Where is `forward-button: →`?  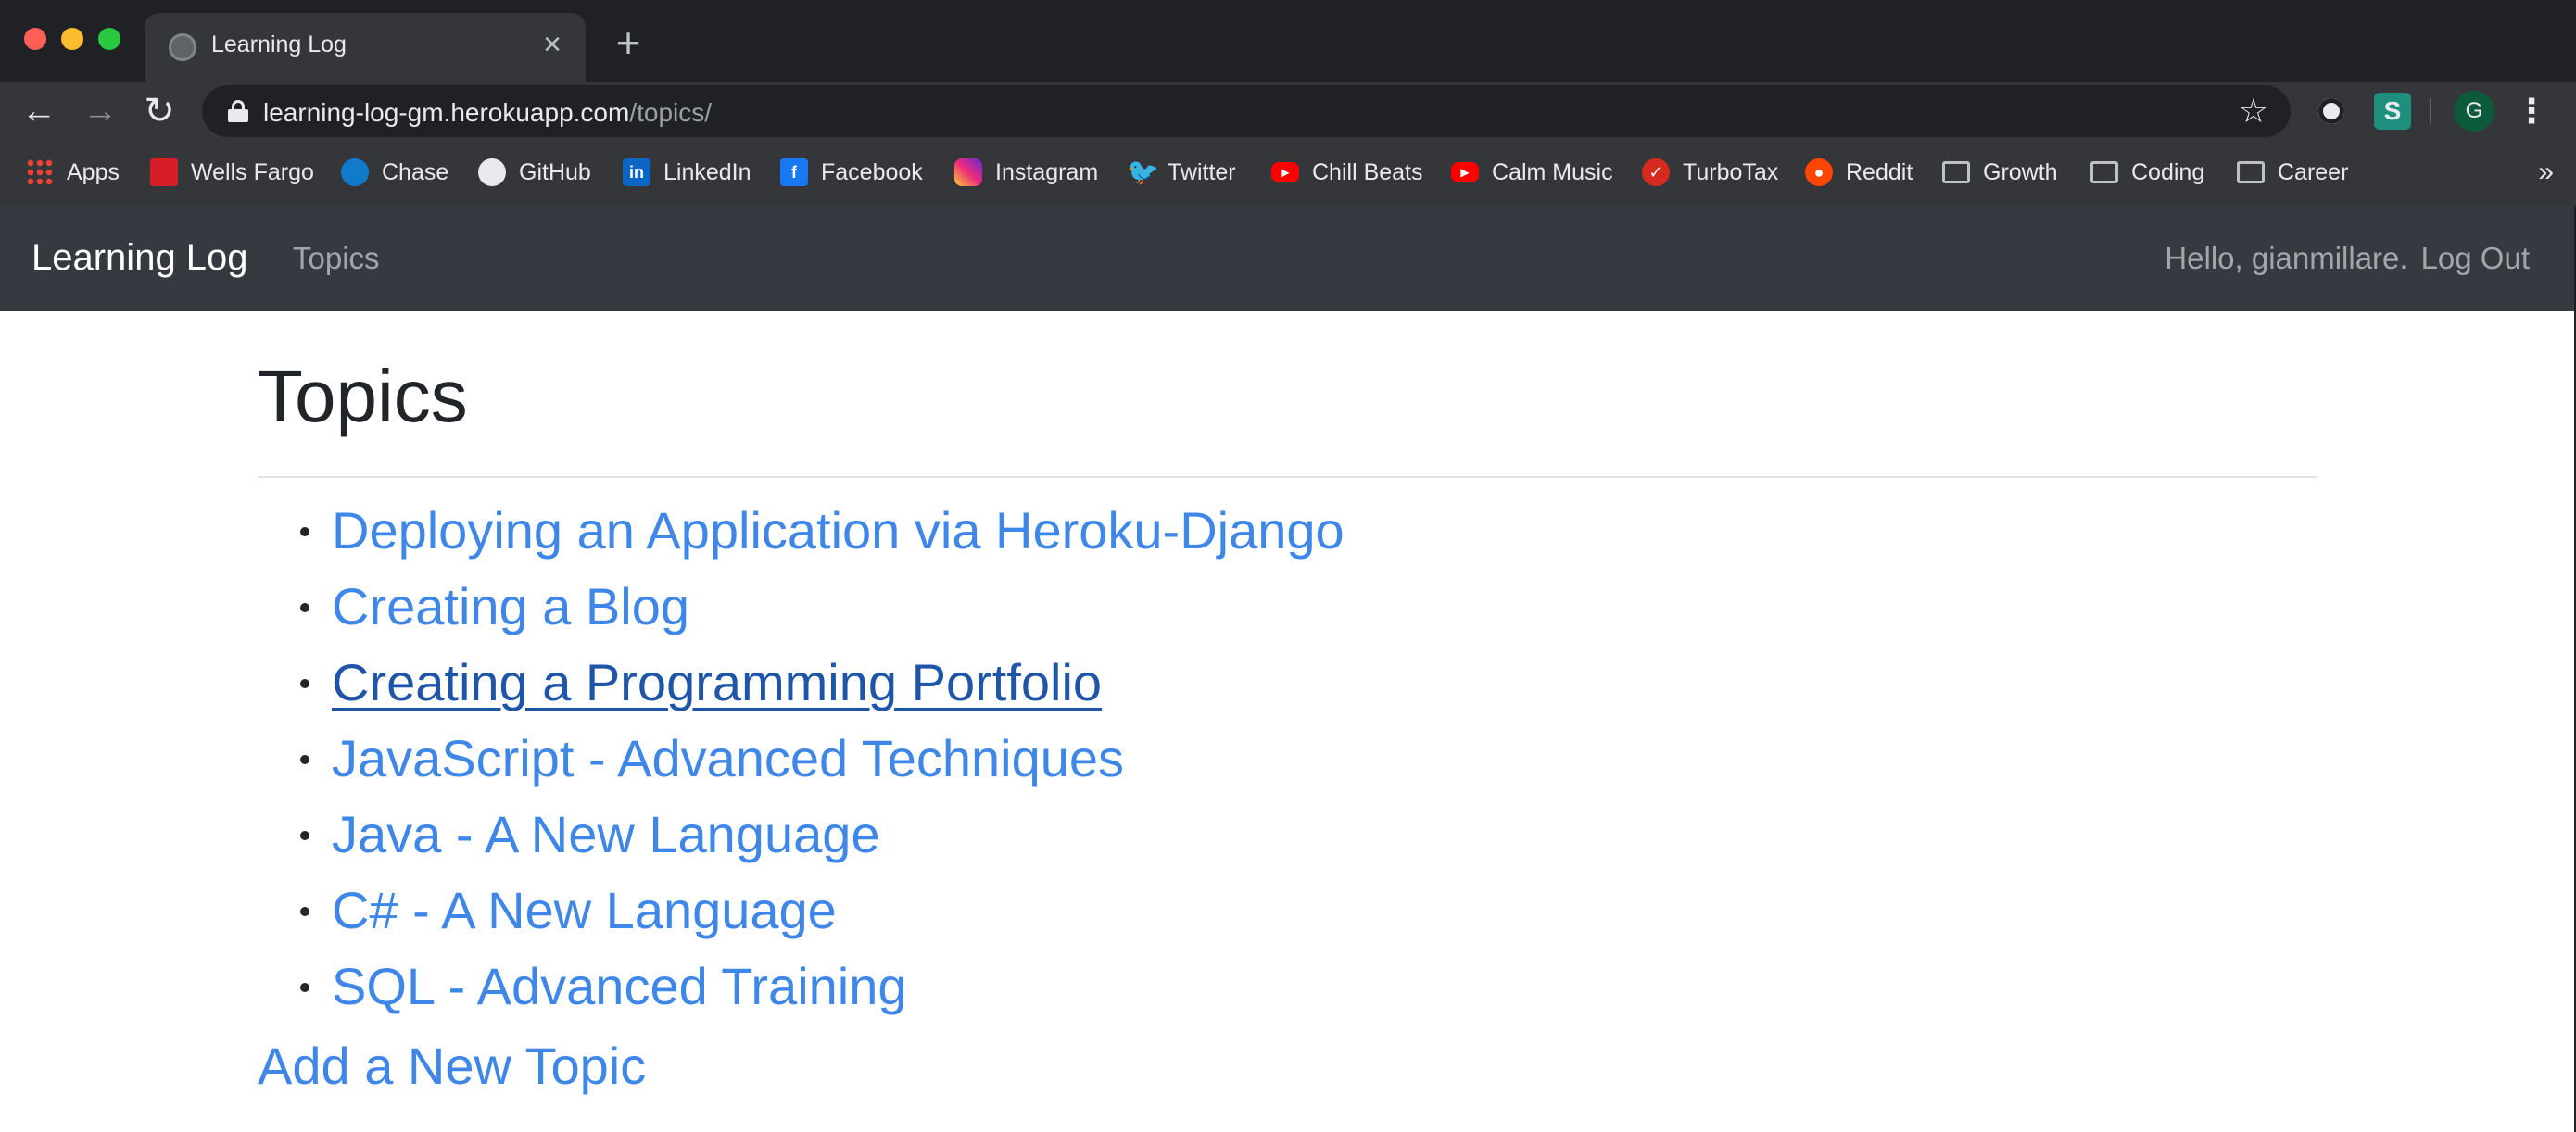 forward-button: → is located at coordinates (100, 111).